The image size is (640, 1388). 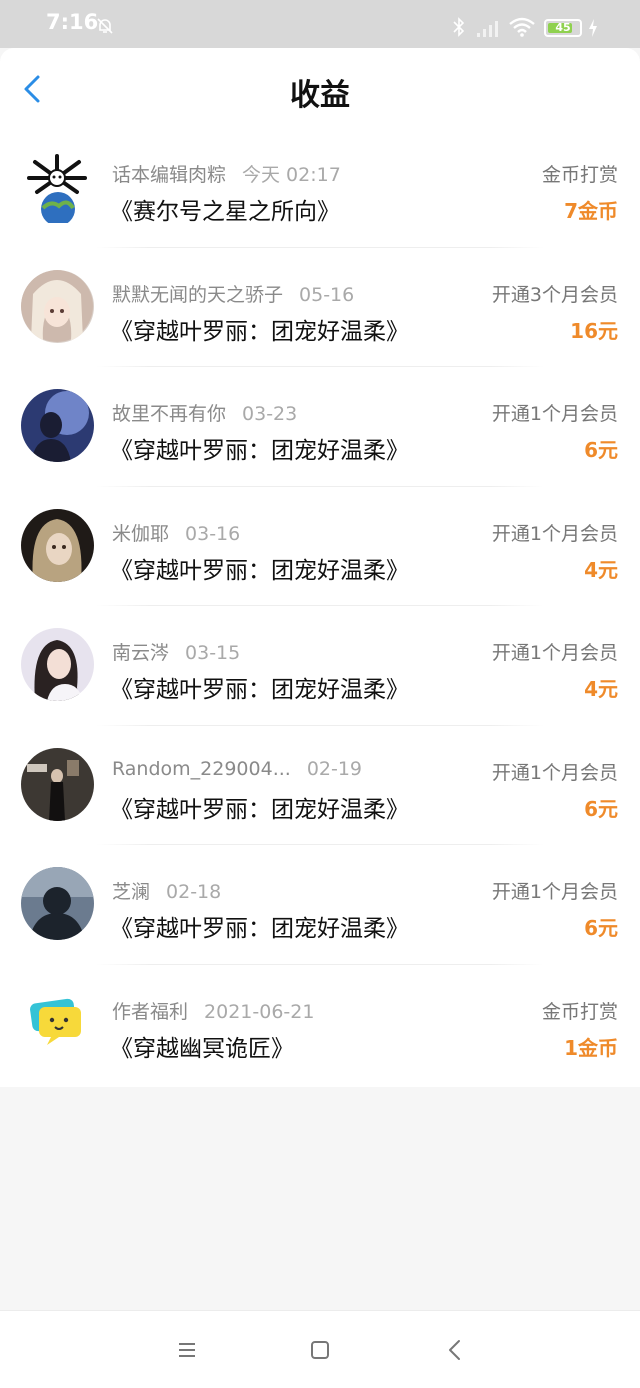 I want to click on bluetooth-icon, so click(x=459, y=27).